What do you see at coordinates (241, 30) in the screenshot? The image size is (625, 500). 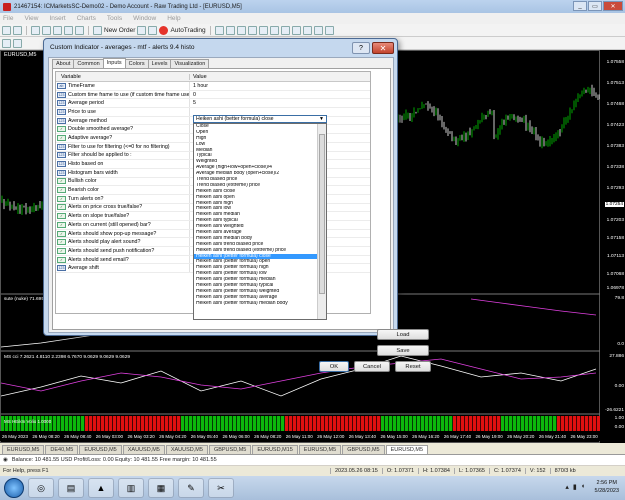 I see `line-chart-icon` at bounding box center [241, 30].